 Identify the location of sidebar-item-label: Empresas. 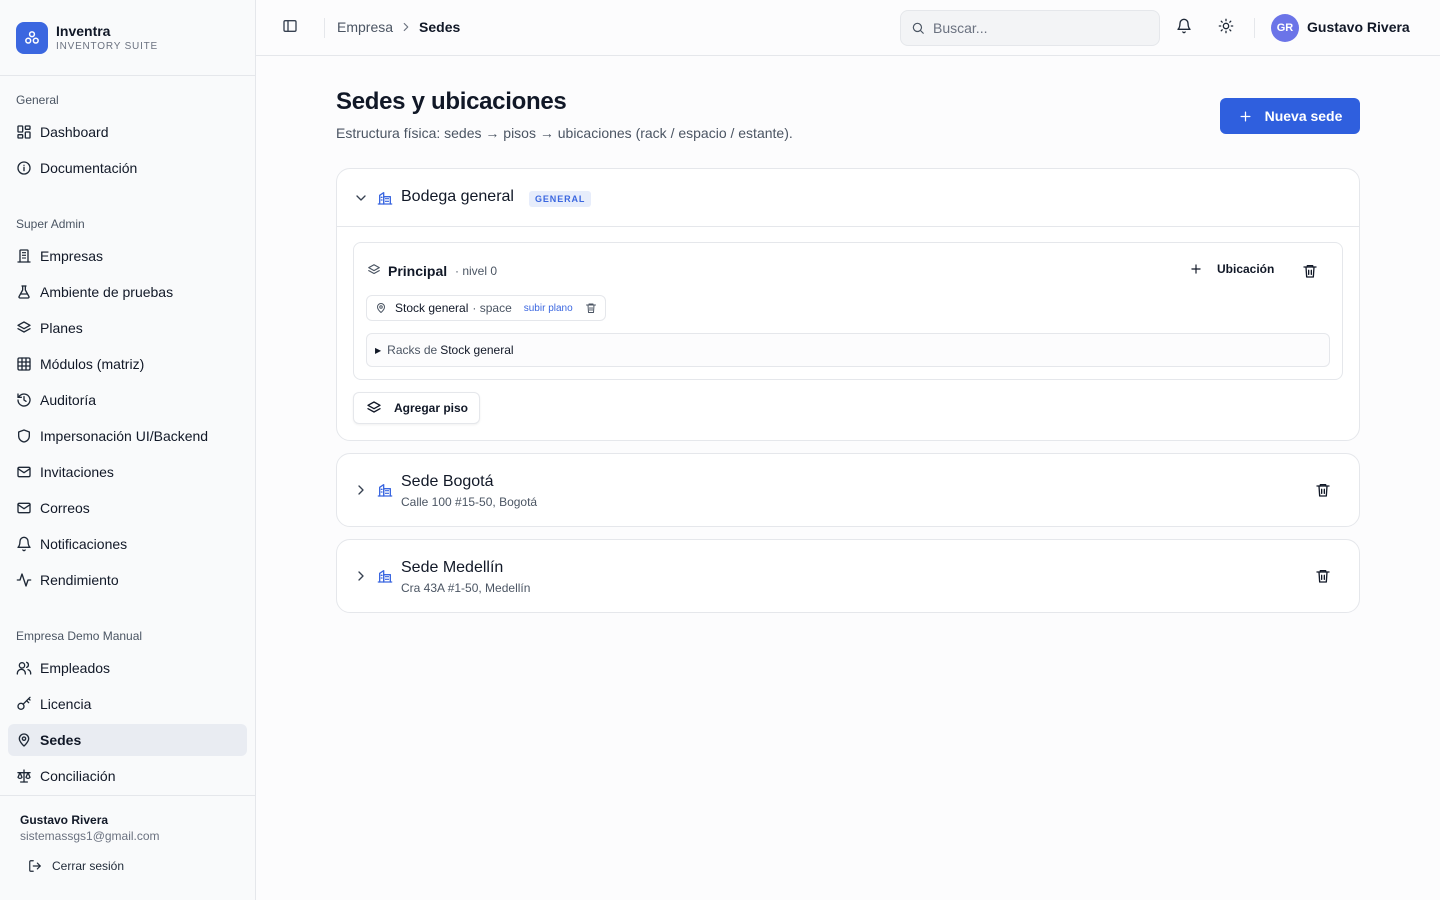
(72, 256).